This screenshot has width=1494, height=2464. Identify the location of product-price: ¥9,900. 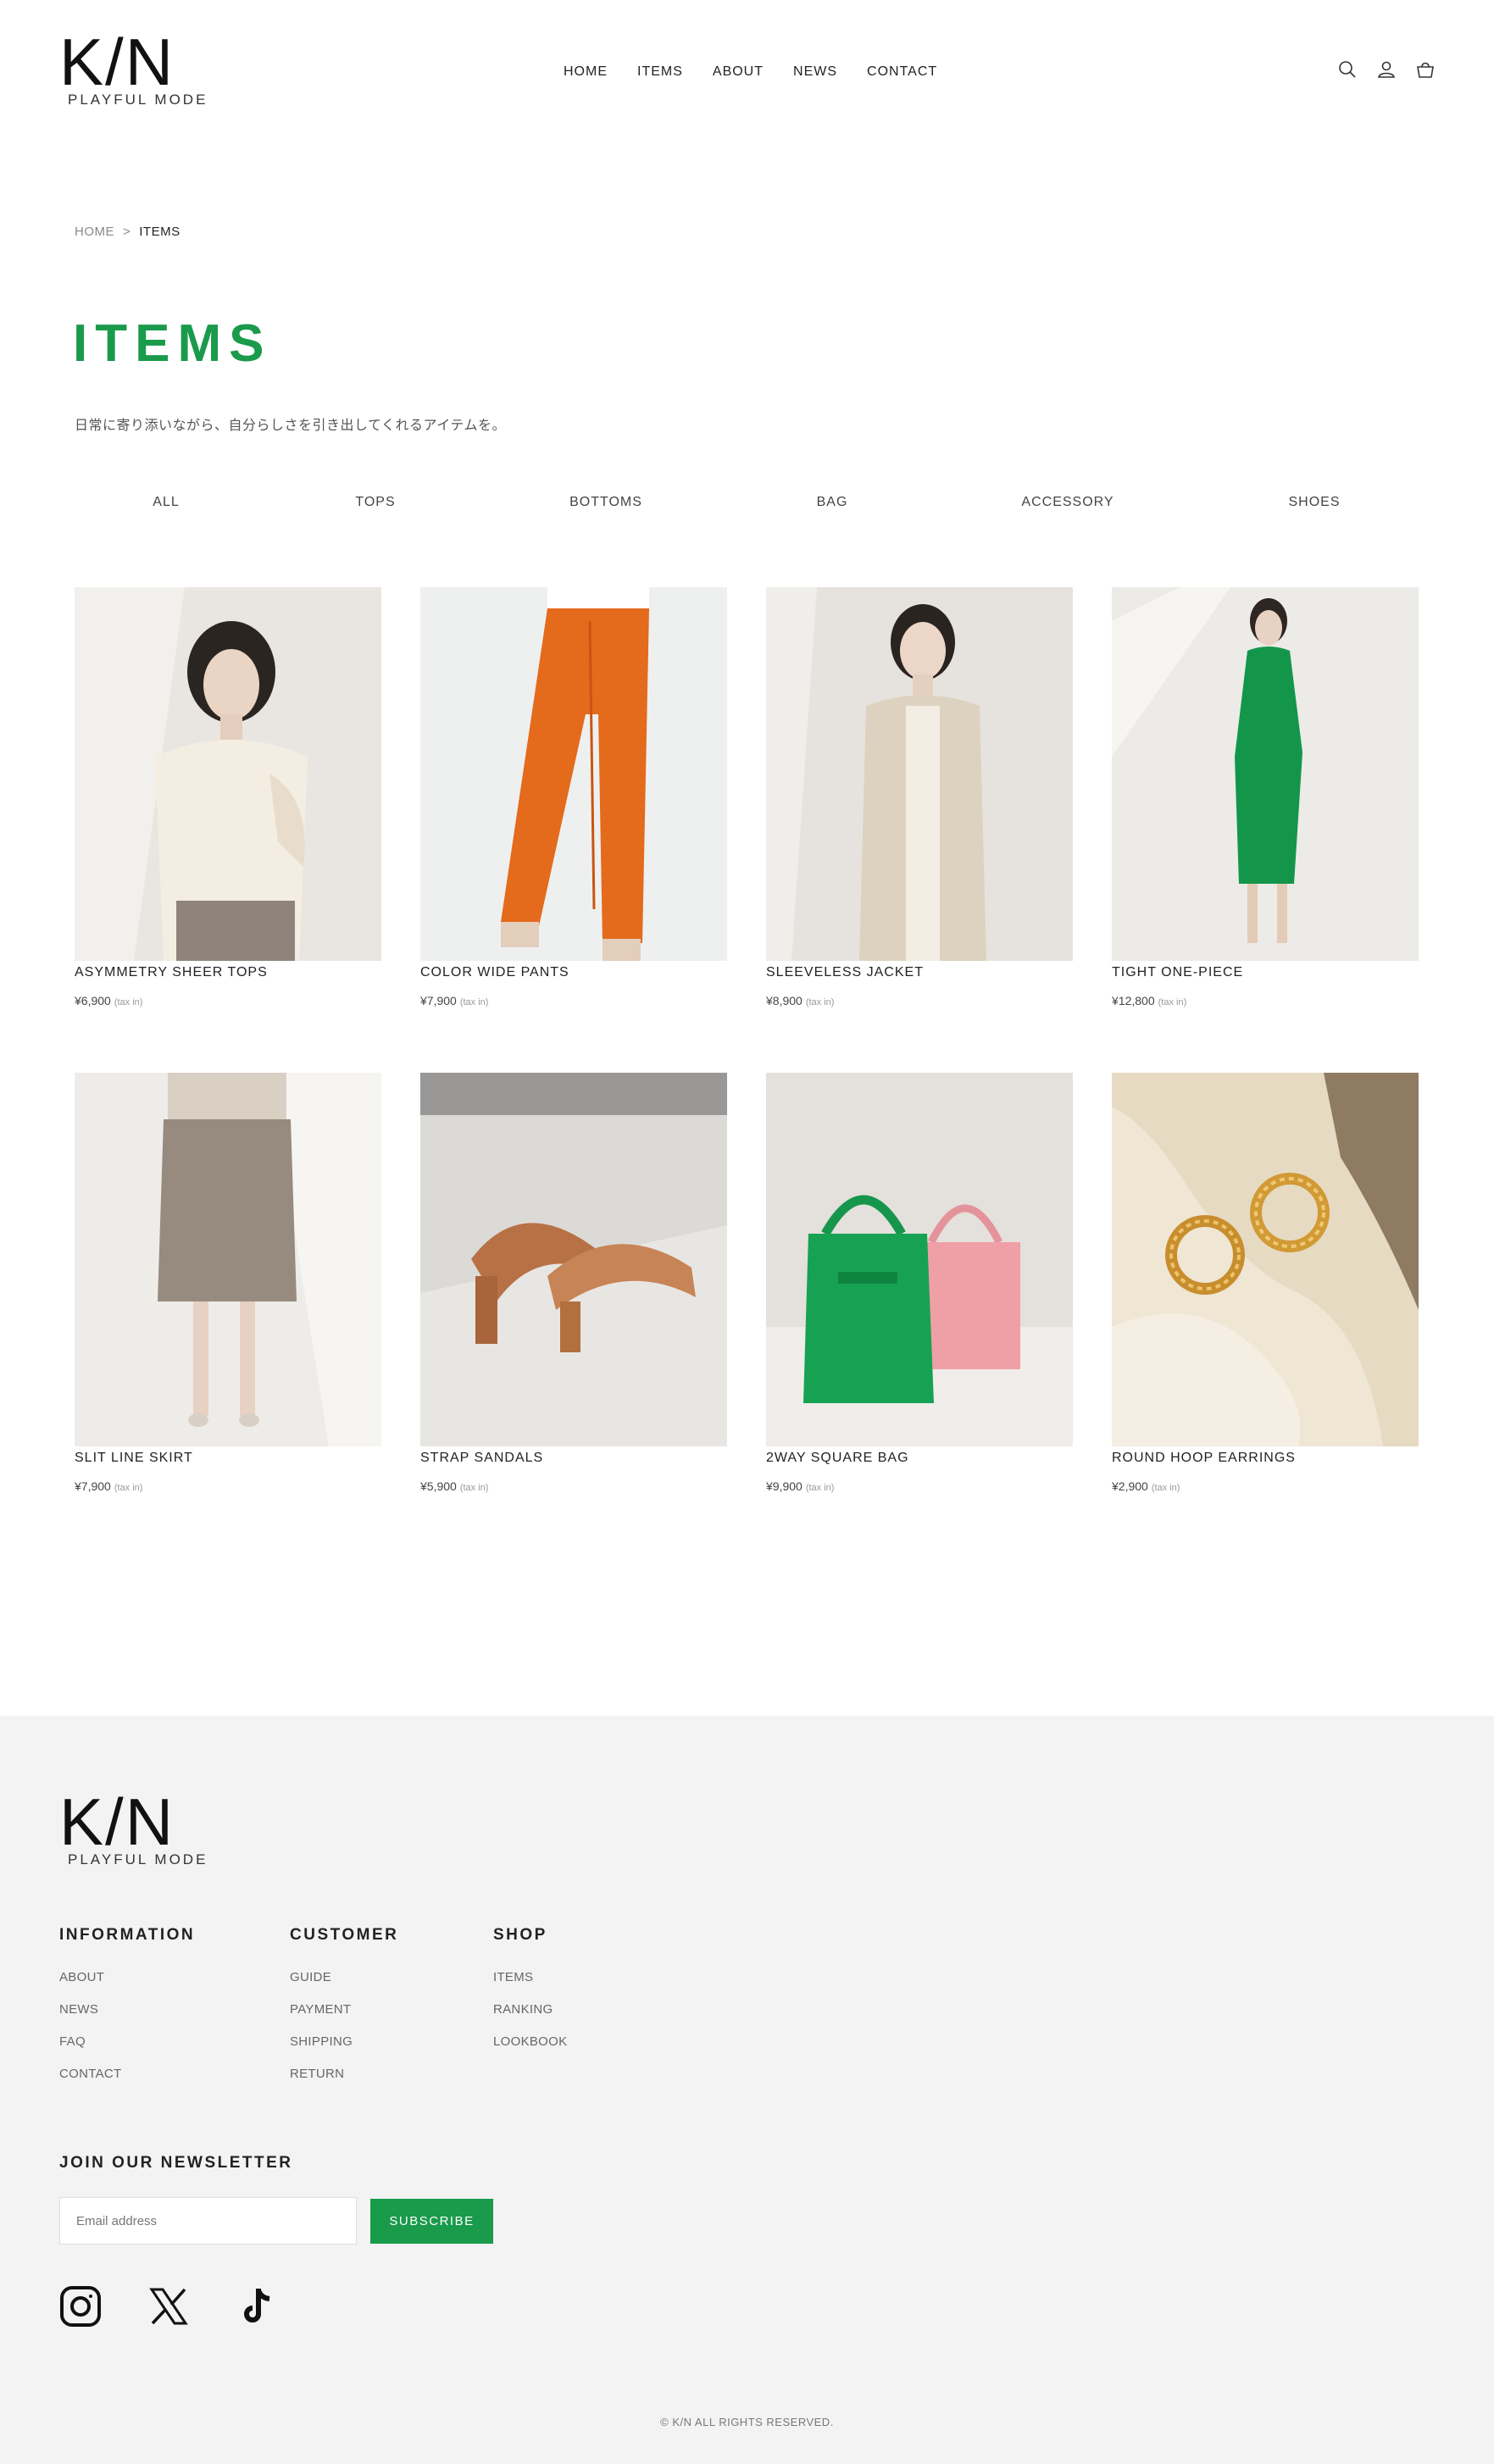
(784, 1486).